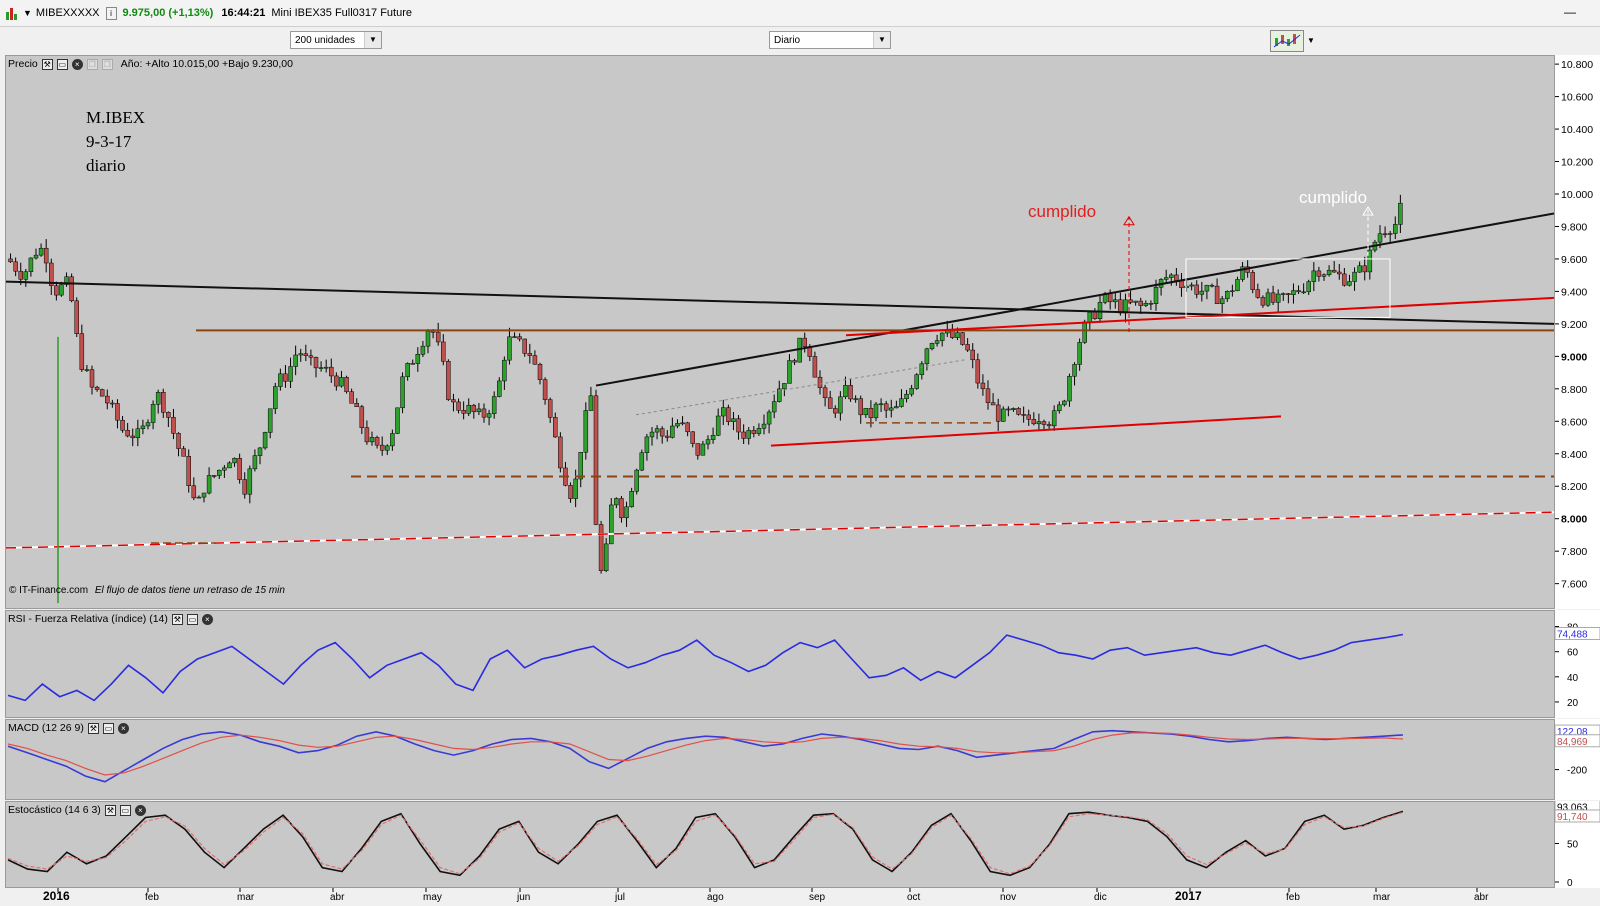 The height and width of the screenshot is (906, 1600). I want to click on credit: © IT-Finance.com, so click(49, 590).